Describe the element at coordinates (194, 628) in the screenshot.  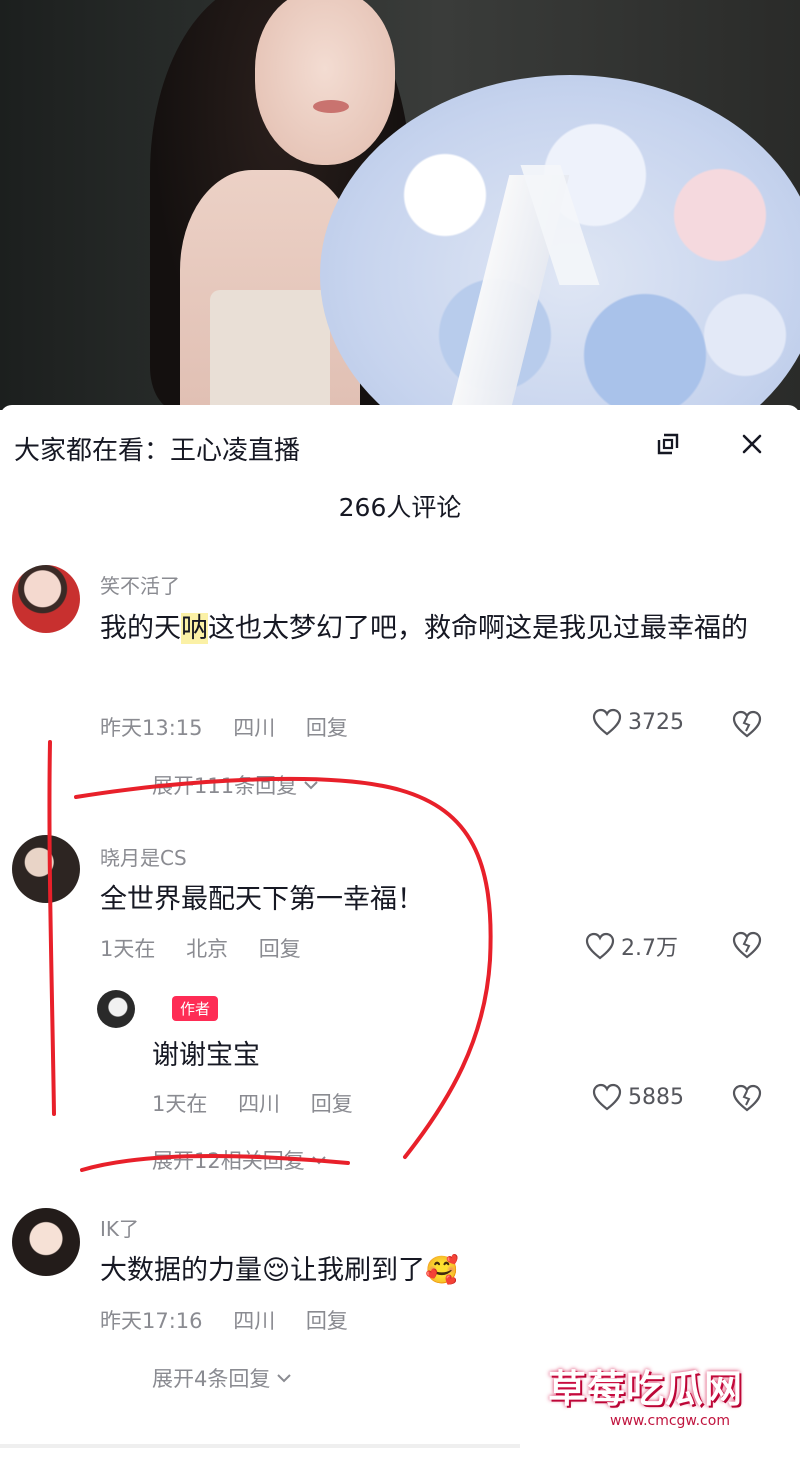
I see `comment-text-highlight: 呐` at that location.